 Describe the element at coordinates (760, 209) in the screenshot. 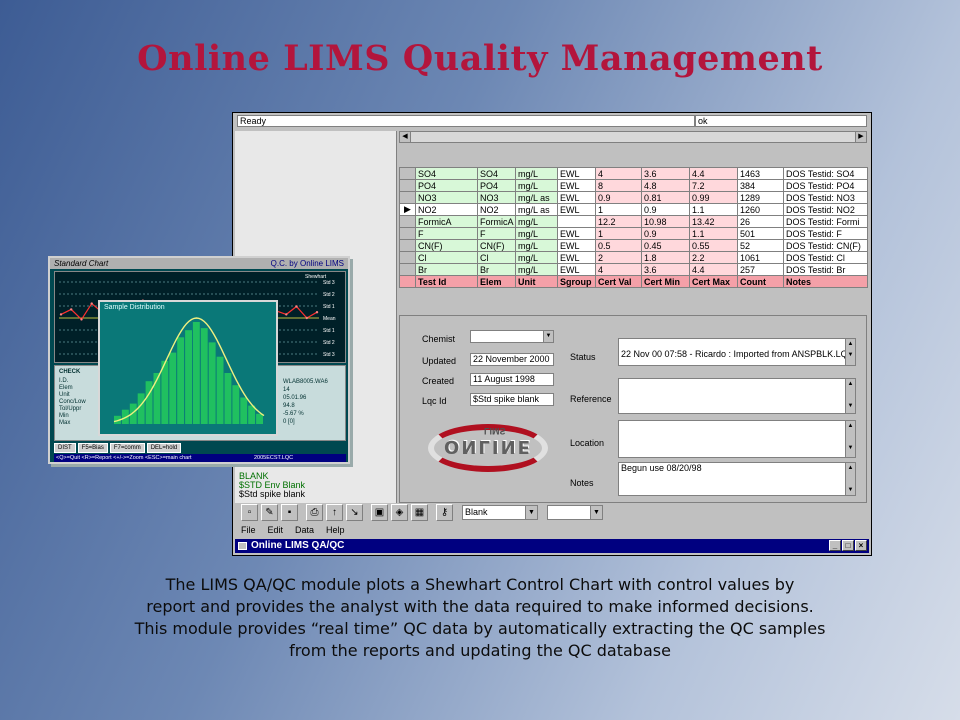

I see `grid-cell-count: 1260` at that location.